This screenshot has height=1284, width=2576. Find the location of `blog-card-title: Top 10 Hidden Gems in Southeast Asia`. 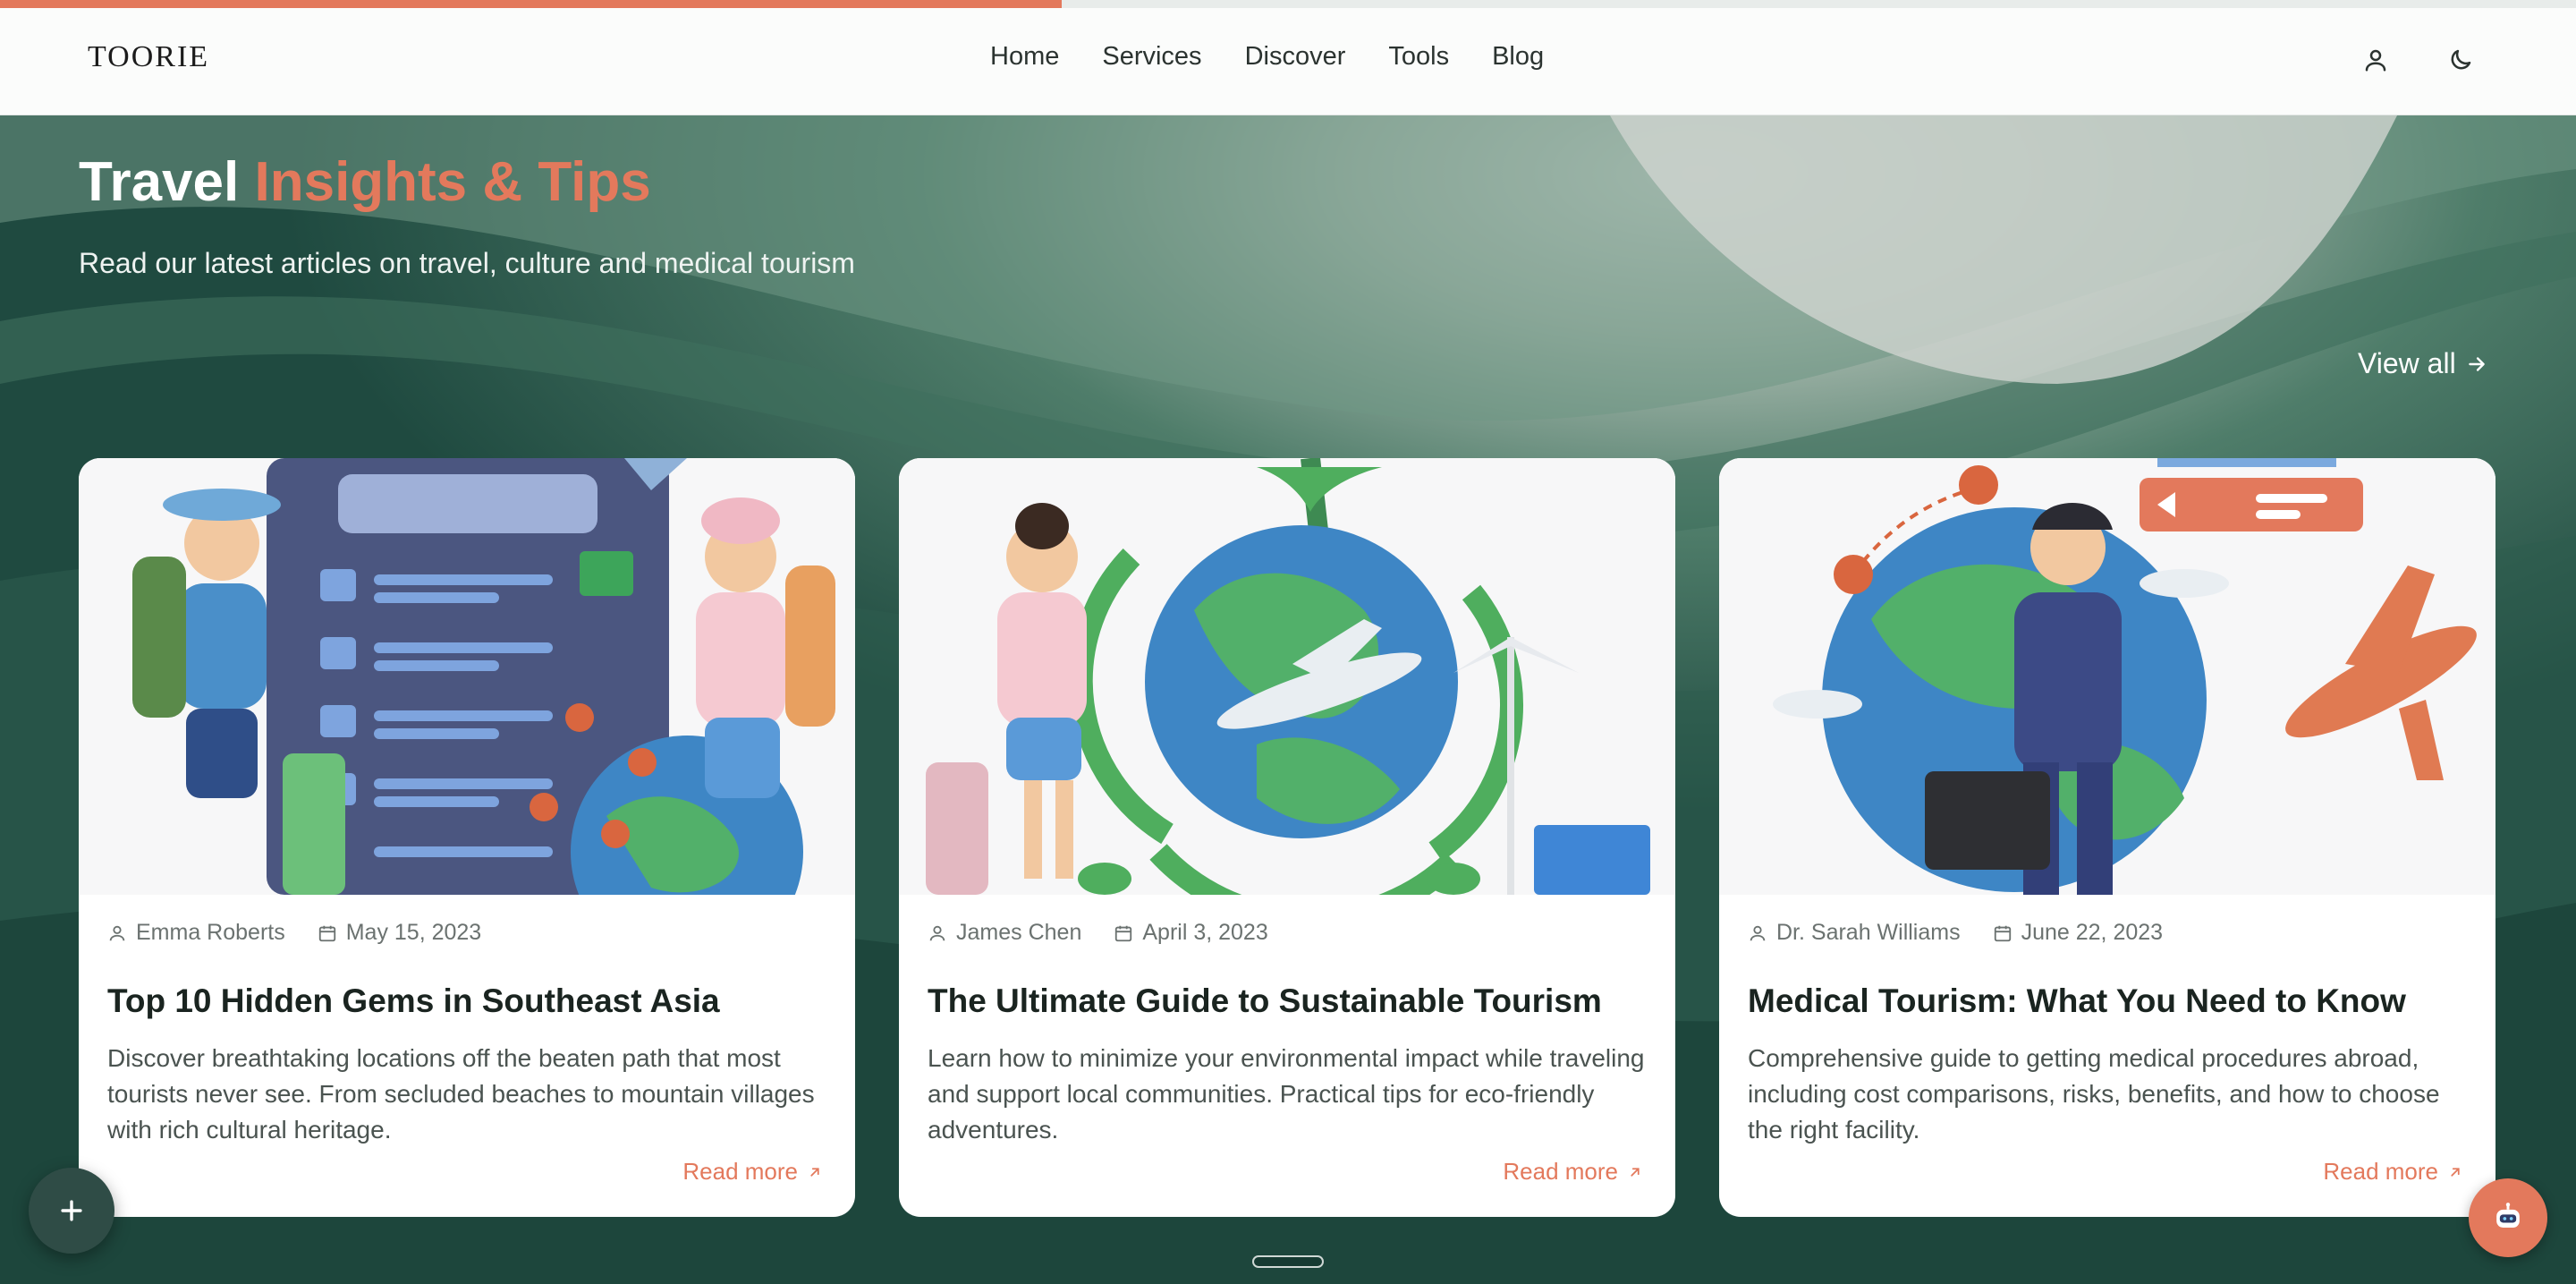

blog-card-title: Top 10 Hidden Gems in Southeast Asia is located at coordinates (474, 1001).